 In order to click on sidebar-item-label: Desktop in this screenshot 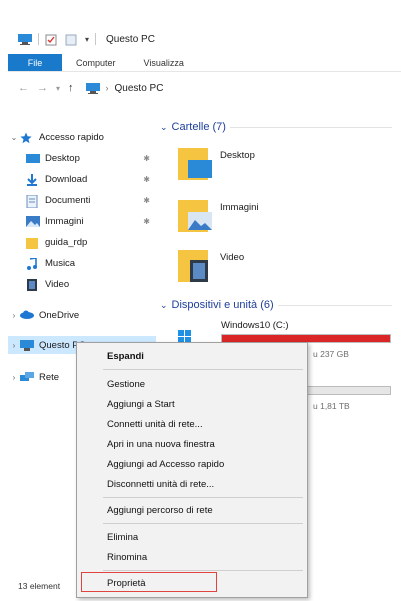, I will do `click(62, 158)`.